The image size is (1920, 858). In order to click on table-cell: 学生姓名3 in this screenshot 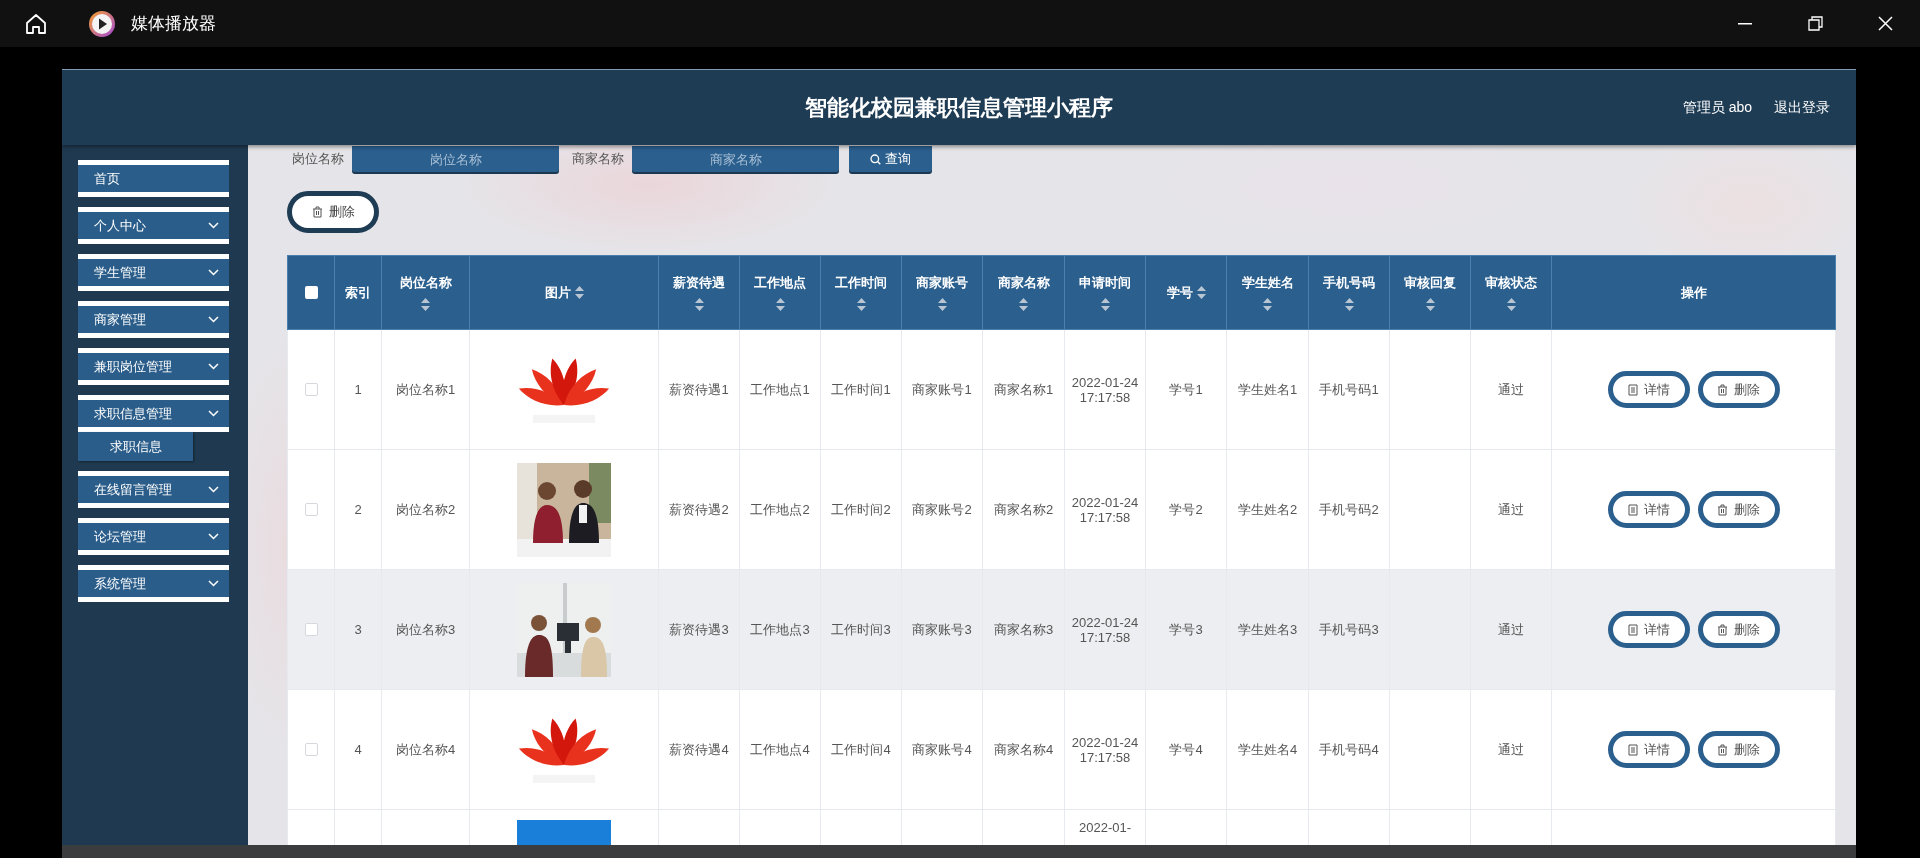, I will do `click(1267, 629)`.